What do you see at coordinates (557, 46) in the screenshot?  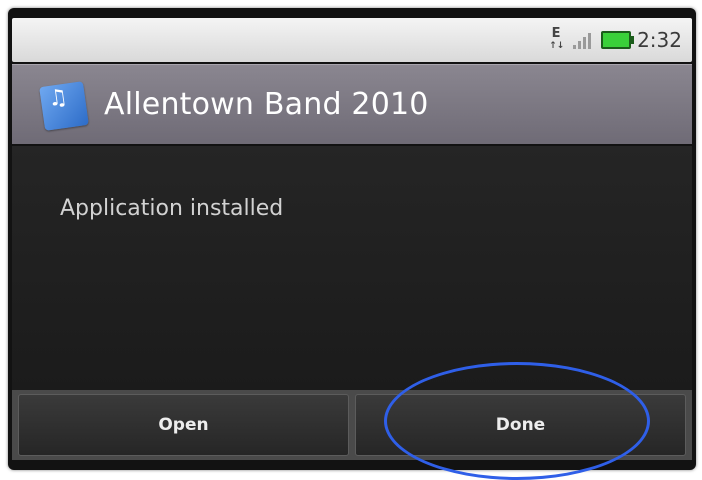 I see `network-arrows: ↑↓` at bounding box center [557, 46].